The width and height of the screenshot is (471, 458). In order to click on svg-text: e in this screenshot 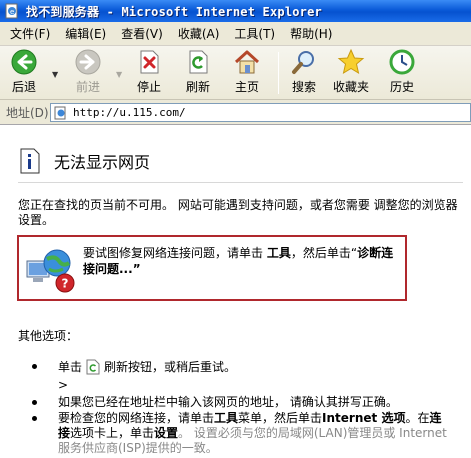, I will do `click(12, 12)`.